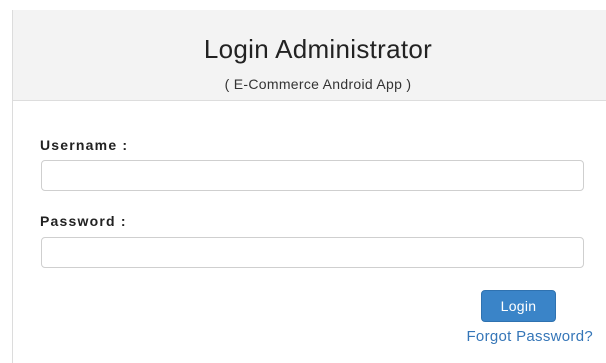 This screenshot has width=606, height=363. Describe the element at coordinates (518, 306) in the screenshot. I see `login-button: Login` at that location.